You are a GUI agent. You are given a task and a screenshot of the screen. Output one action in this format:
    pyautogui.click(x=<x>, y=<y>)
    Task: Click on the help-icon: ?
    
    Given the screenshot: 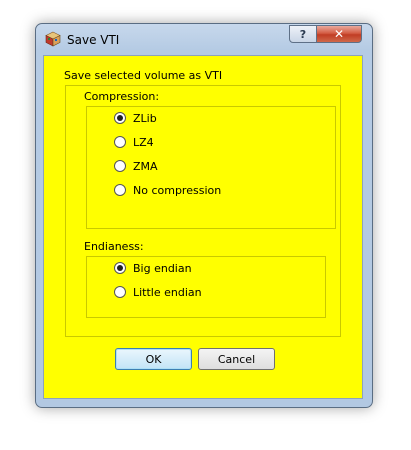 What is the action you would take?
    pyautogui.click(x=303, y=34)
    